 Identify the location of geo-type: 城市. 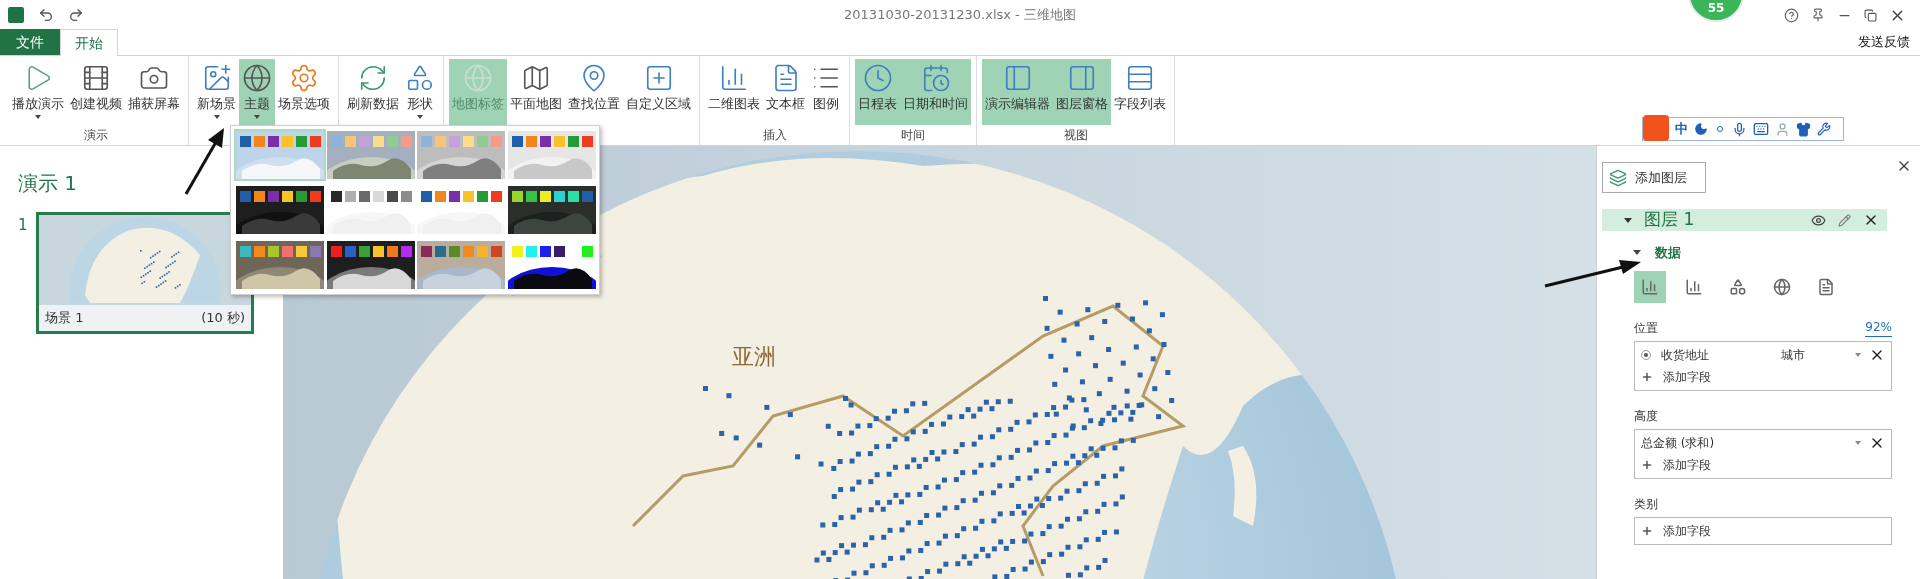
(1793, 355).